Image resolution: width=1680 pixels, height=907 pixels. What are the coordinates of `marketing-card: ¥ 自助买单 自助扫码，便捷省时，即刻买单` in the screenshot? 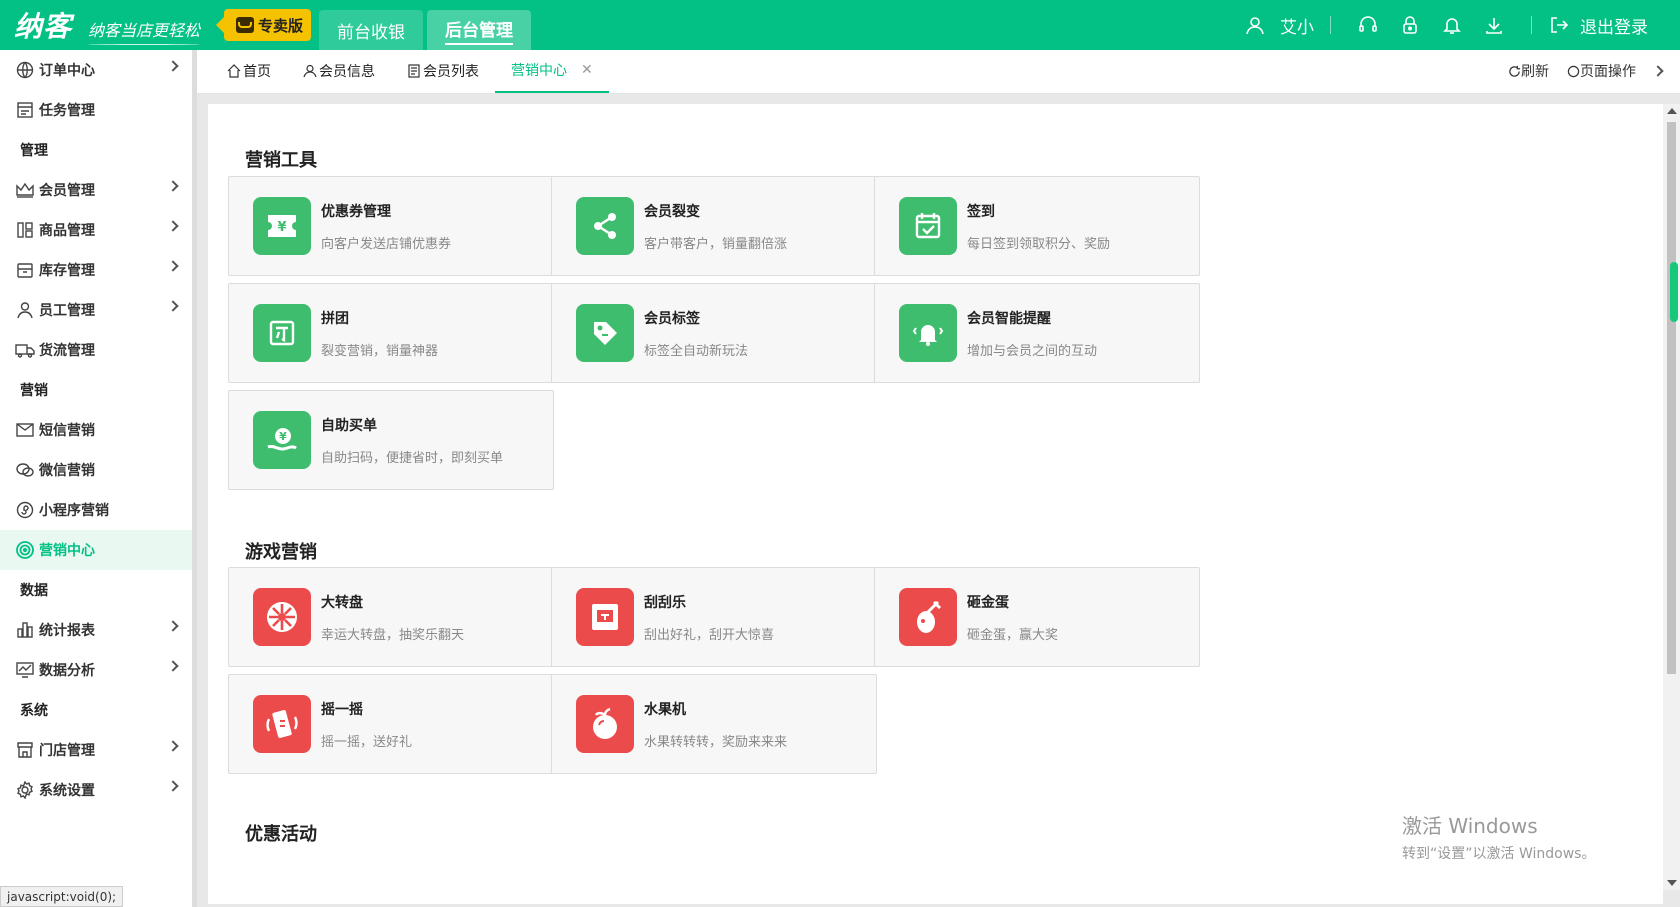 It's located at (391, 440).